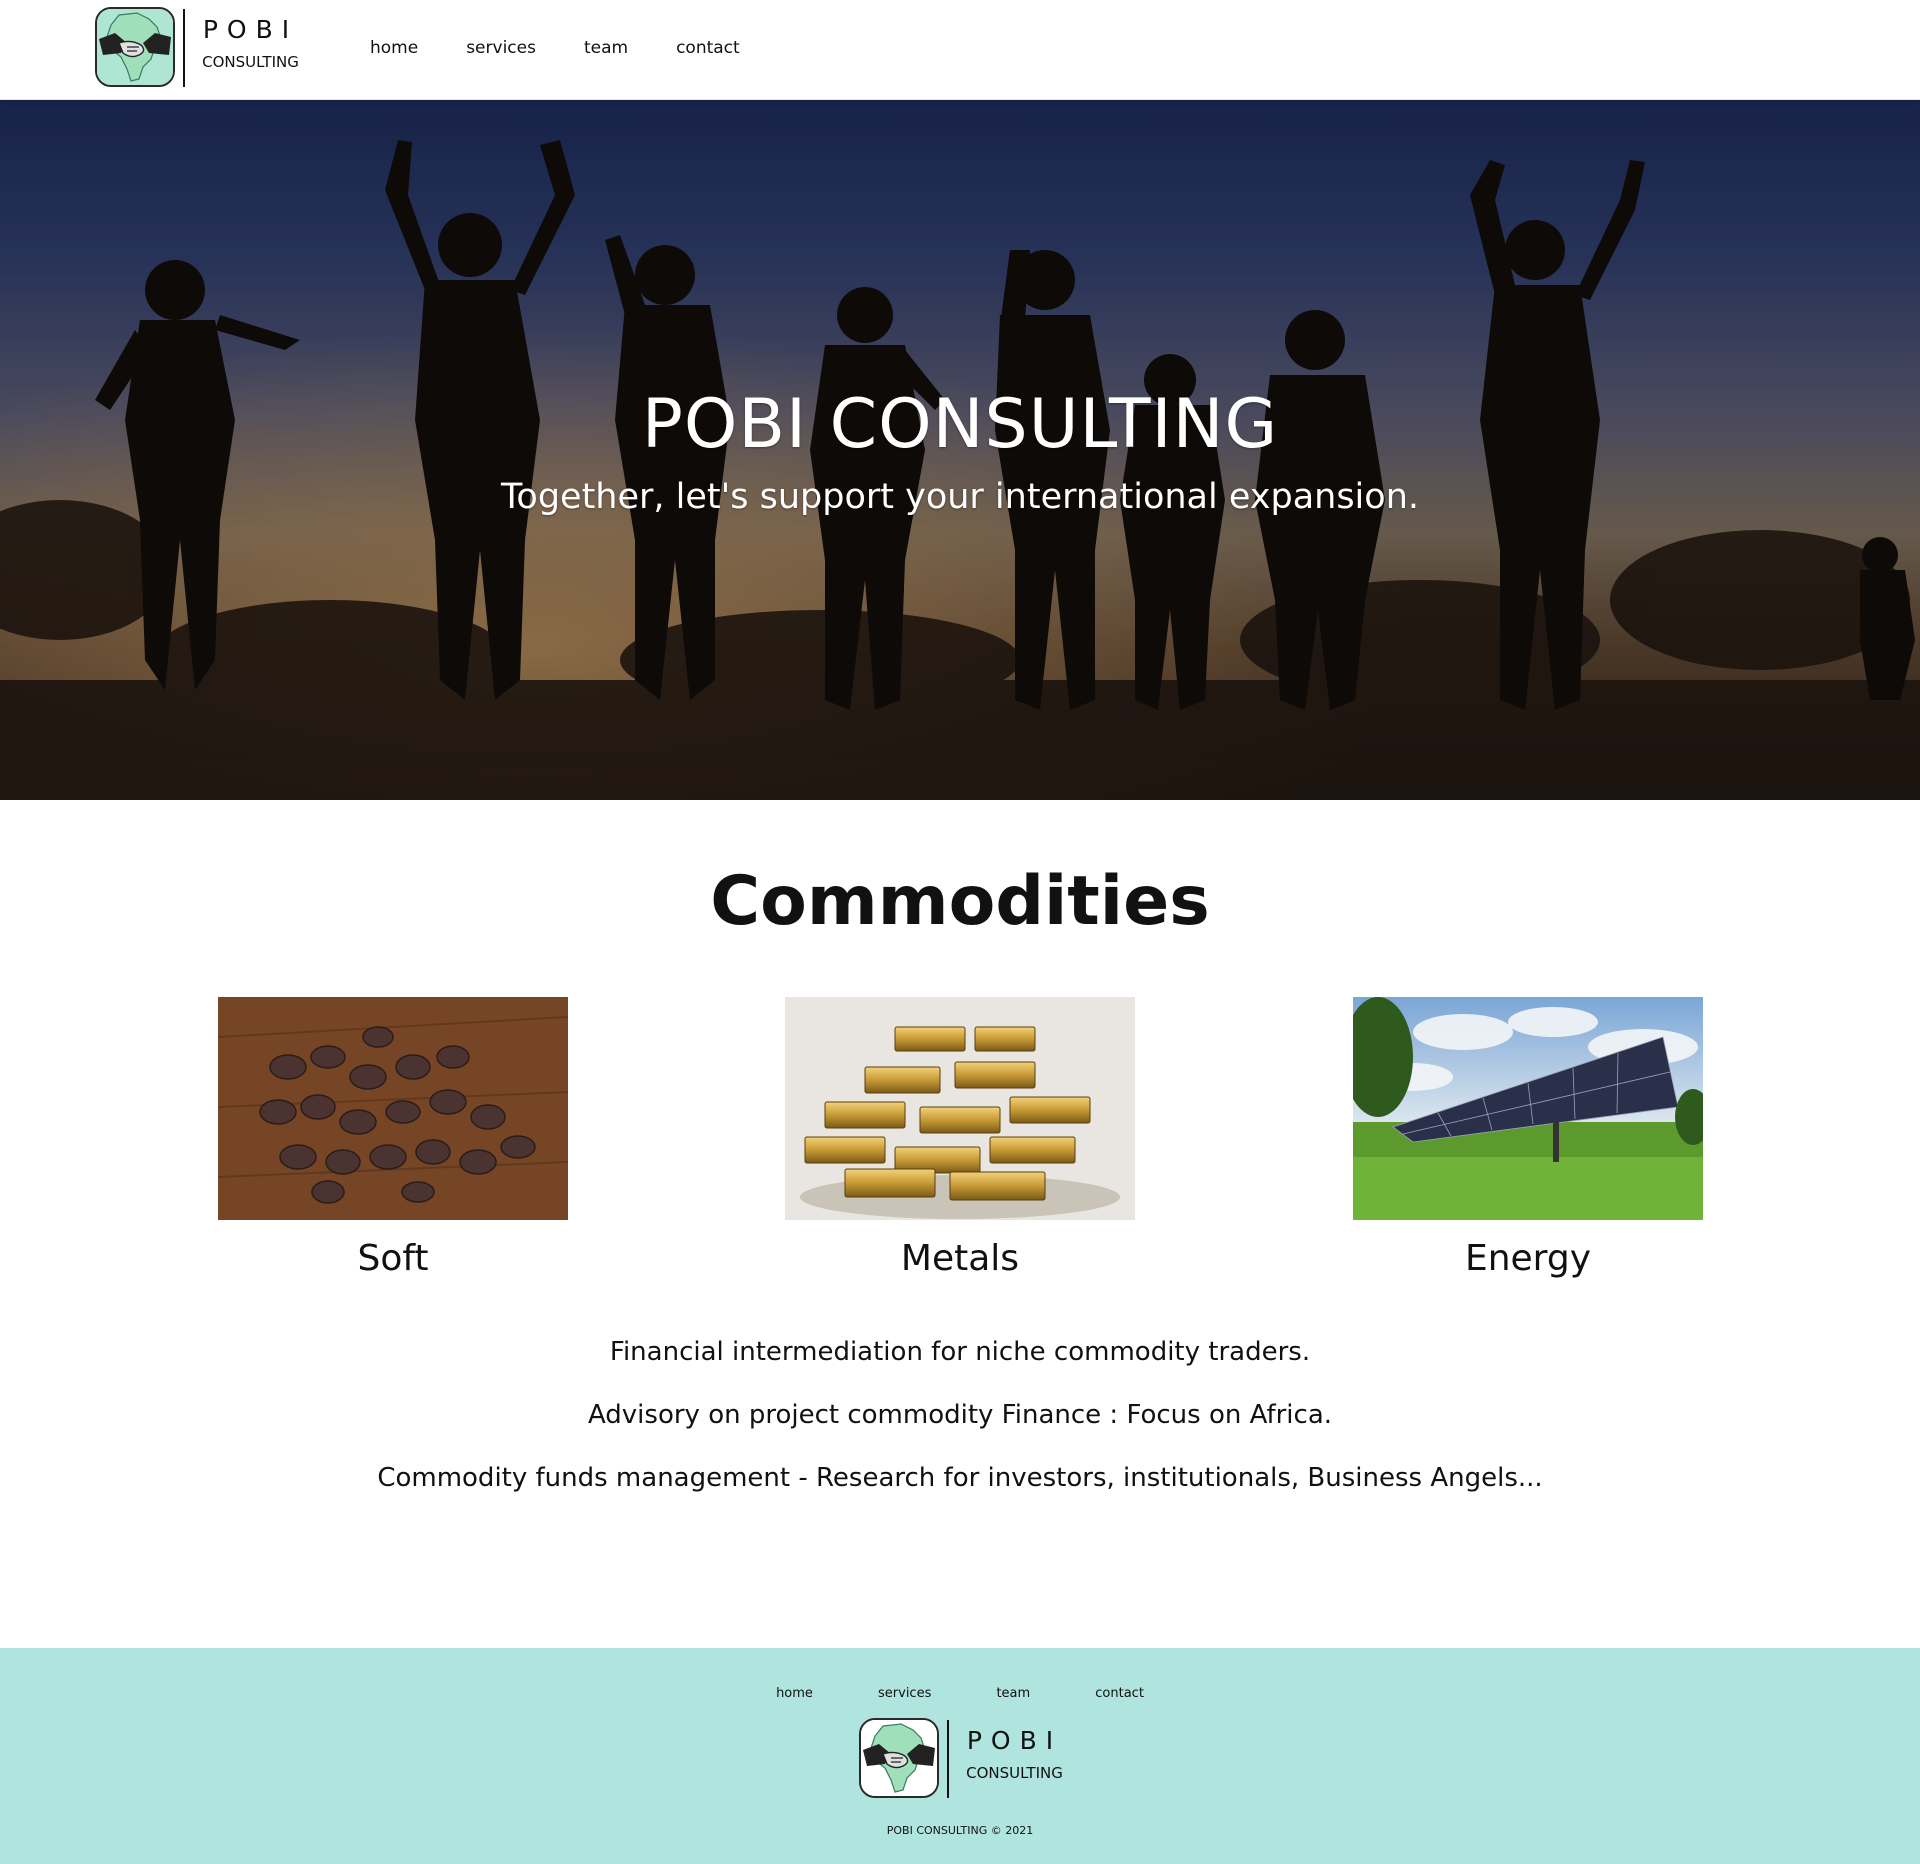 This screenshot has height=1864, width=1920. Describe the element at coordinates (960, 1691) in the screenshot. I see `footer-nav: home services team contact` at that location.